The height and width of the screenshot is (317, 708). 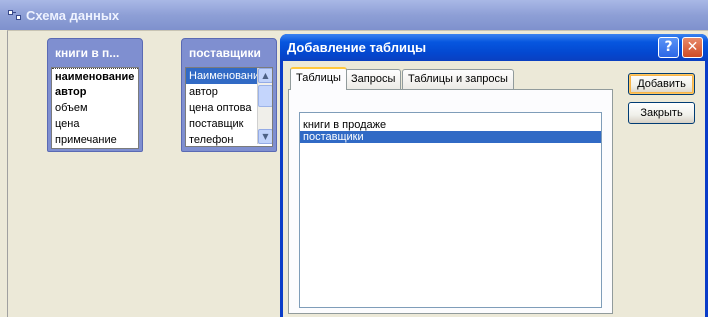 I want to click on list-item: поставщики, so click(x=450, y=137).